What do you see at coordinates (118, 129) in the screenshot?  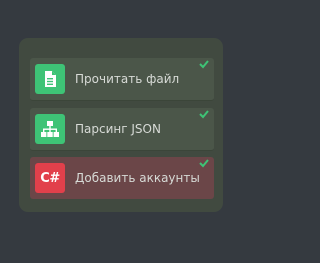 I see `task-label: Парсинг JSON` at bounding box center [118, 129].